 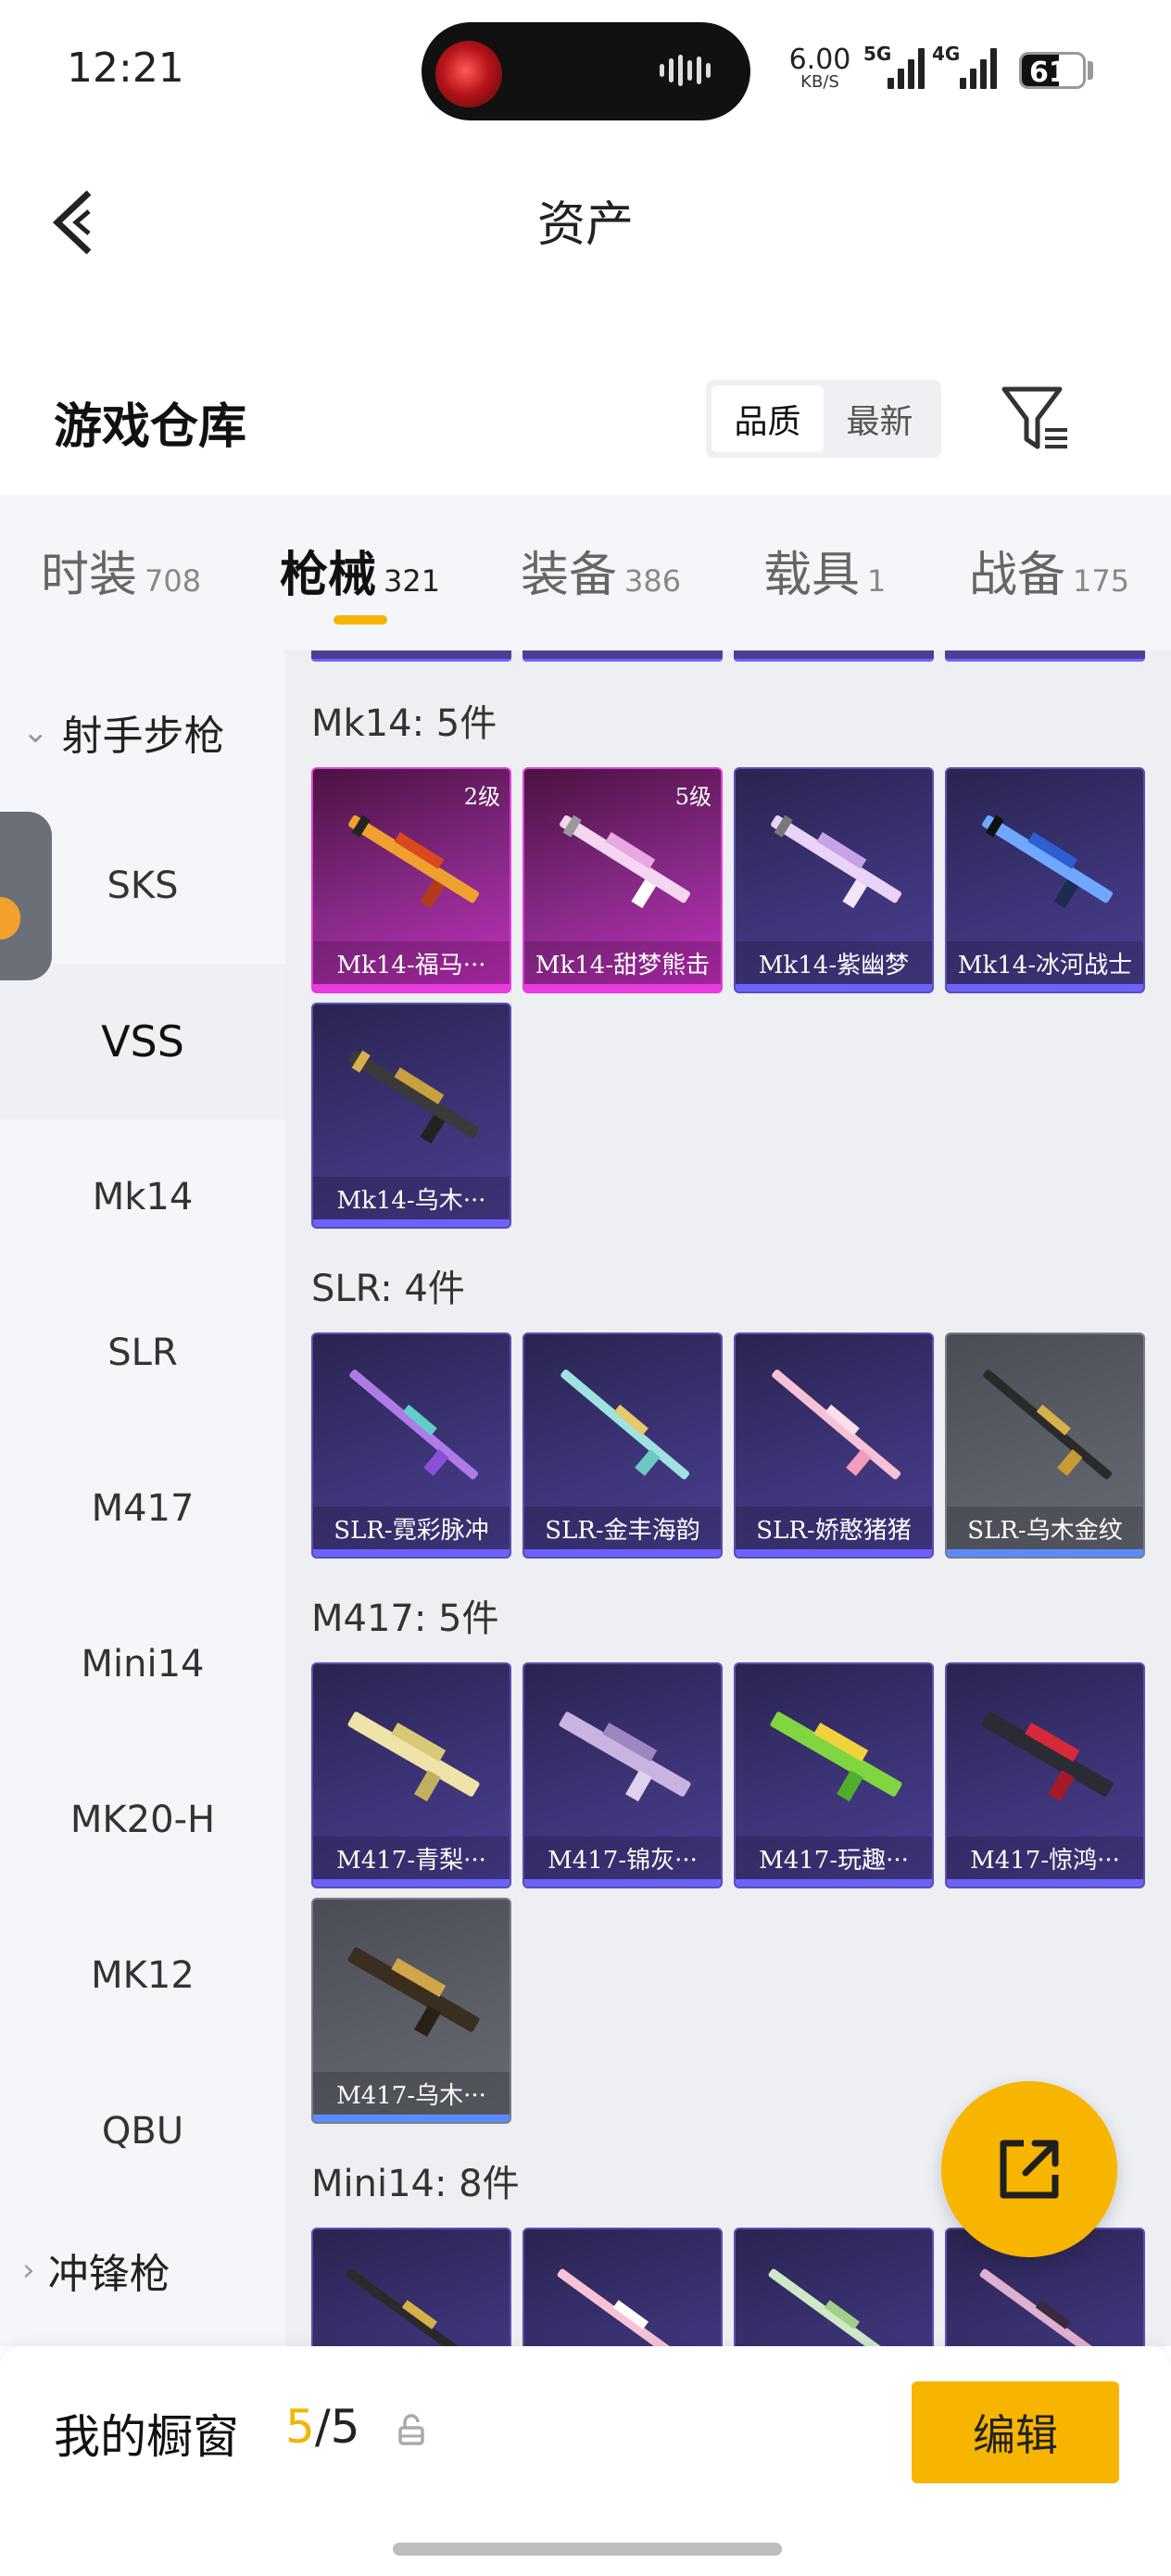 I want to click on sidebar-group-label: 冲锋枪, so click(x=109, y=2274).